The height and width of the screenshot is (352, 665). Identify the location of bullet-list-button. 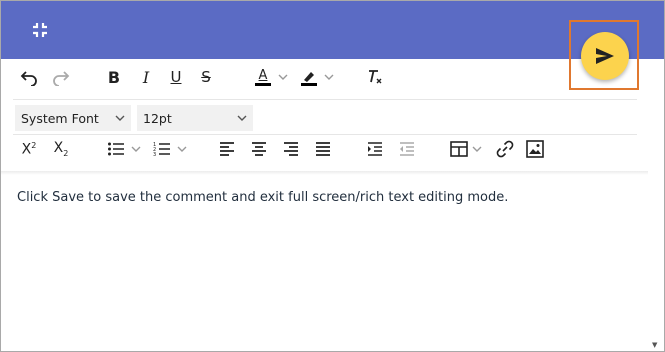
(124, 149).